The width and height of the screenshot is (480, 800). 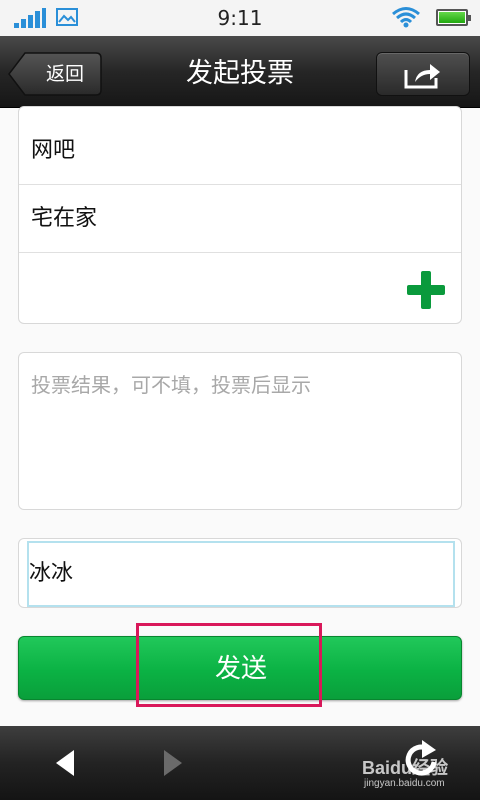 What do you see at coordinates (171, 385) in the screenshot?
I see `result-placeholder: 投票结果，可不填，投票后显示` at bounding box center [171, 385].